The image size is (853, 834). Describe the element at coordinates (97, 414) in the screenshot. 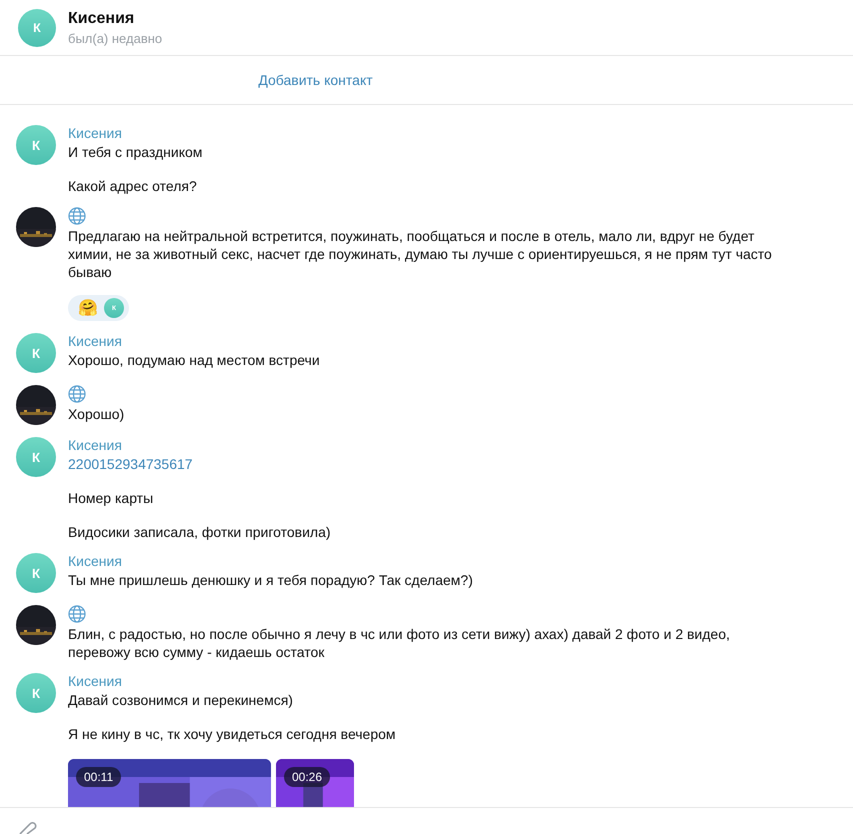

I see `message-text: Хорошо)` at that location.